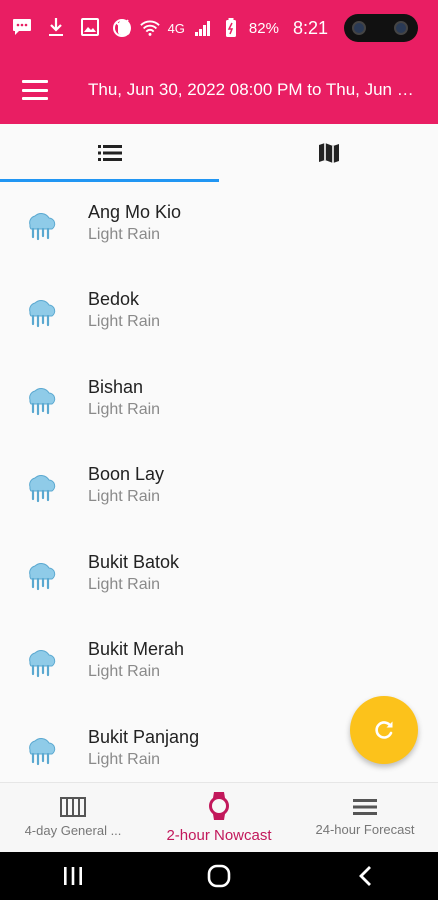 This screenshot has height=900, width=438. What do you see at coordinates (143, 748) in the screenshot?
I see `list-item-text: Bukit Panjang Light Rain` at bounding box center [143, 748].